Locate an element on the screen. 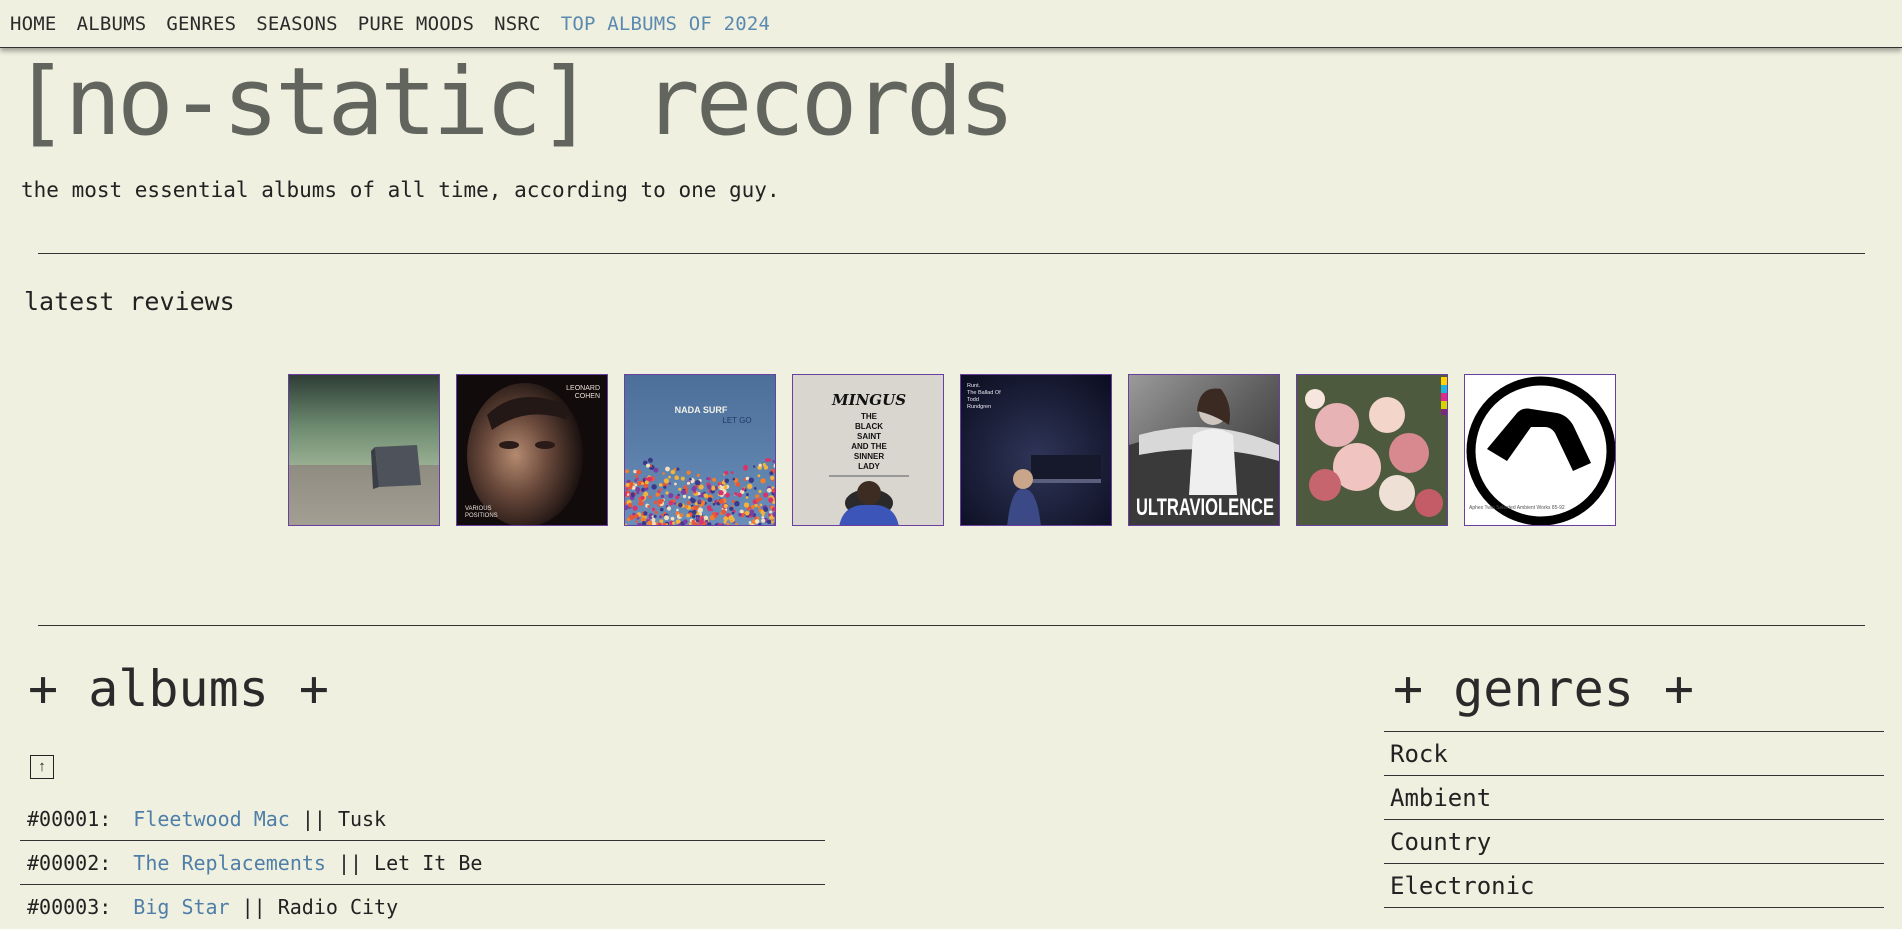  album-title: Let It Be is located at coordinates (428, 862).